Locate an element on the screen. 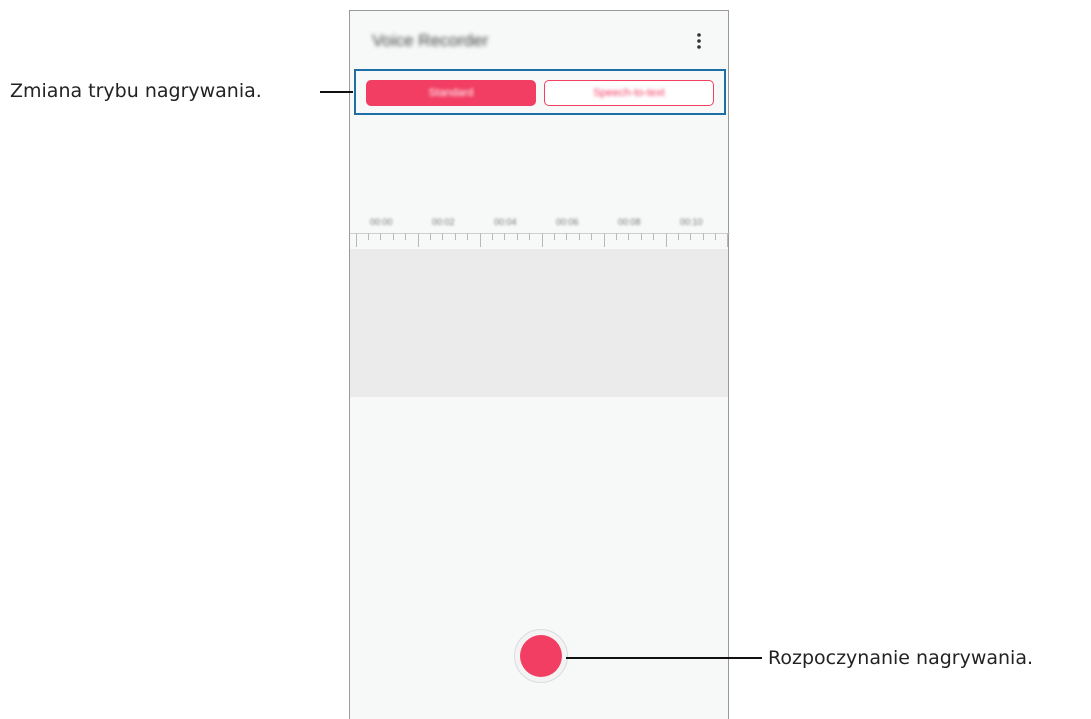 The image size is (1091, 719). timeline-label: 00:06 is located at coordinates (567, 222).